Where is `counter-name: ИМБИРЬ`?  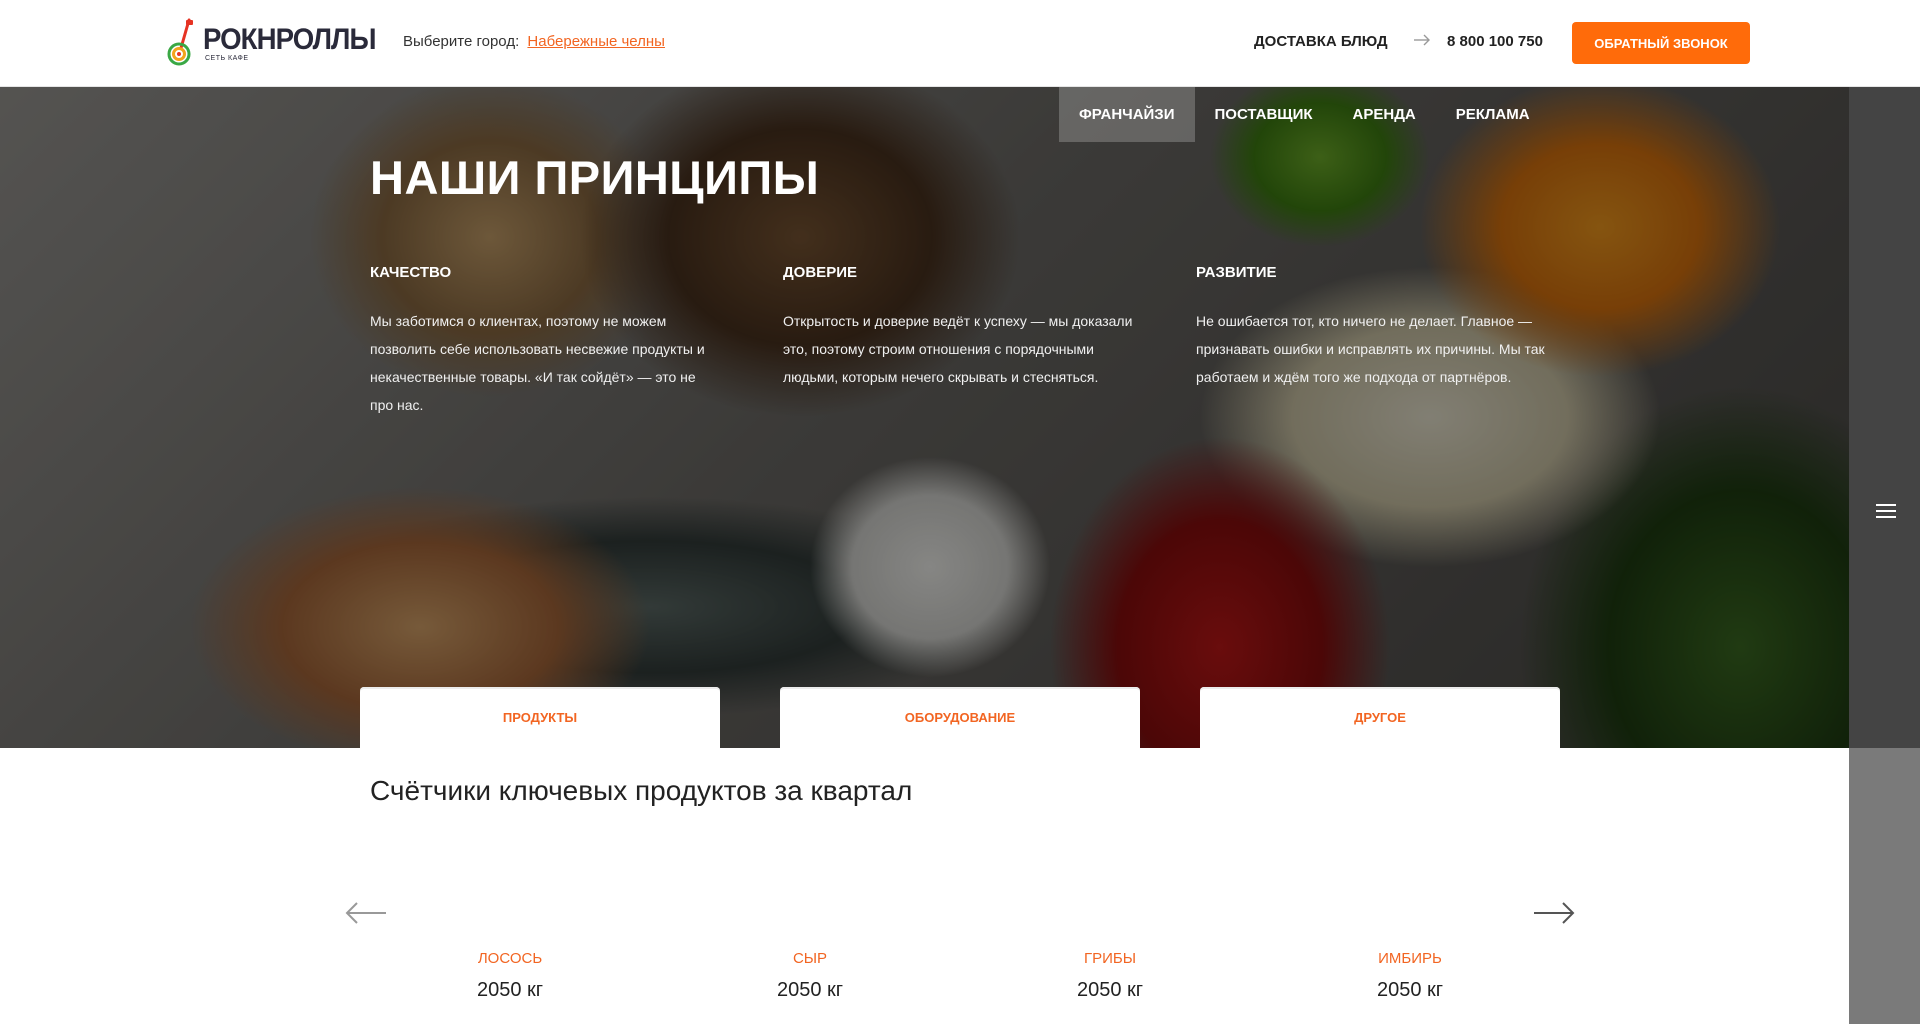 counter-name: ИМБИРЬ is located at coordinates (1410, 958).